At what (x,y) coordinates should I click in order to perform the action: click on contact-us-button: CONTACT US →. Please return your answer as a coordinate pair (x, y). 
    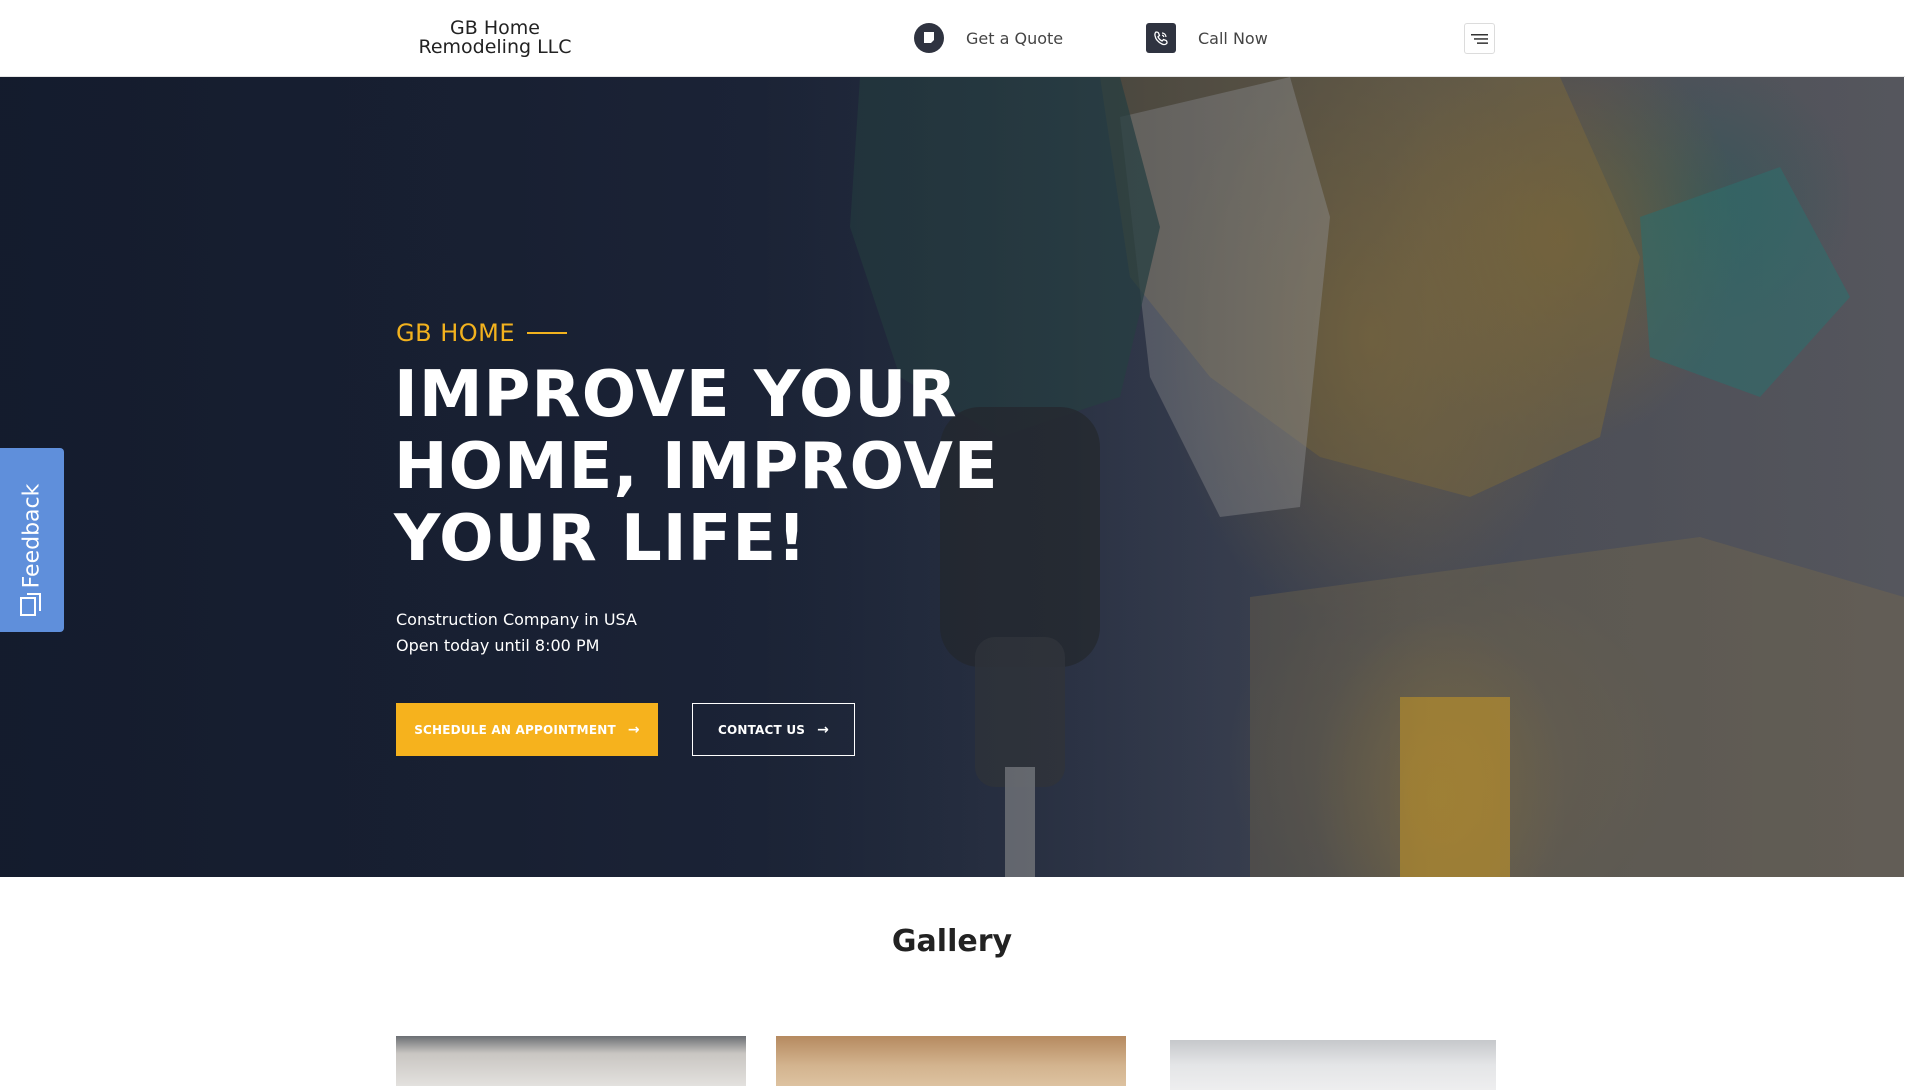
    Looking at the image, I should click on (773, 729).